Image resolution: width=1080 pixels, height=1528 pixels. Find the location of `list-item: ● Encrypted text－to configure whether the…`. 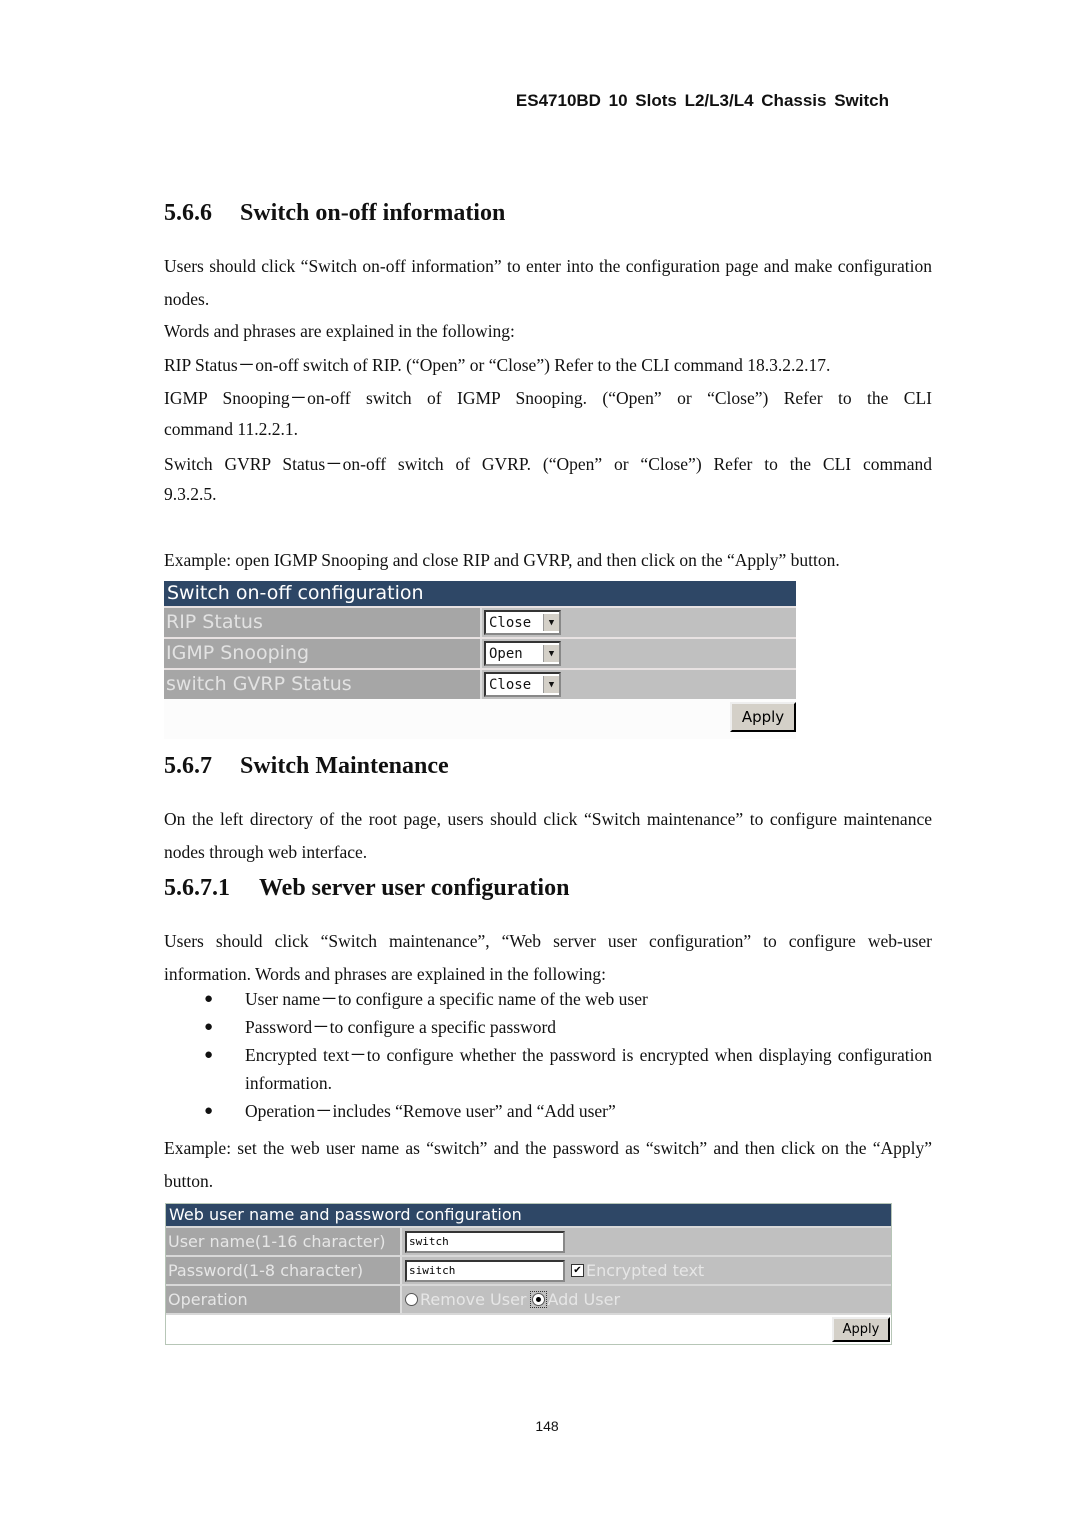

list-item: ● Encrypted text－to configure whether the… is located at coordinates (548, 1069).